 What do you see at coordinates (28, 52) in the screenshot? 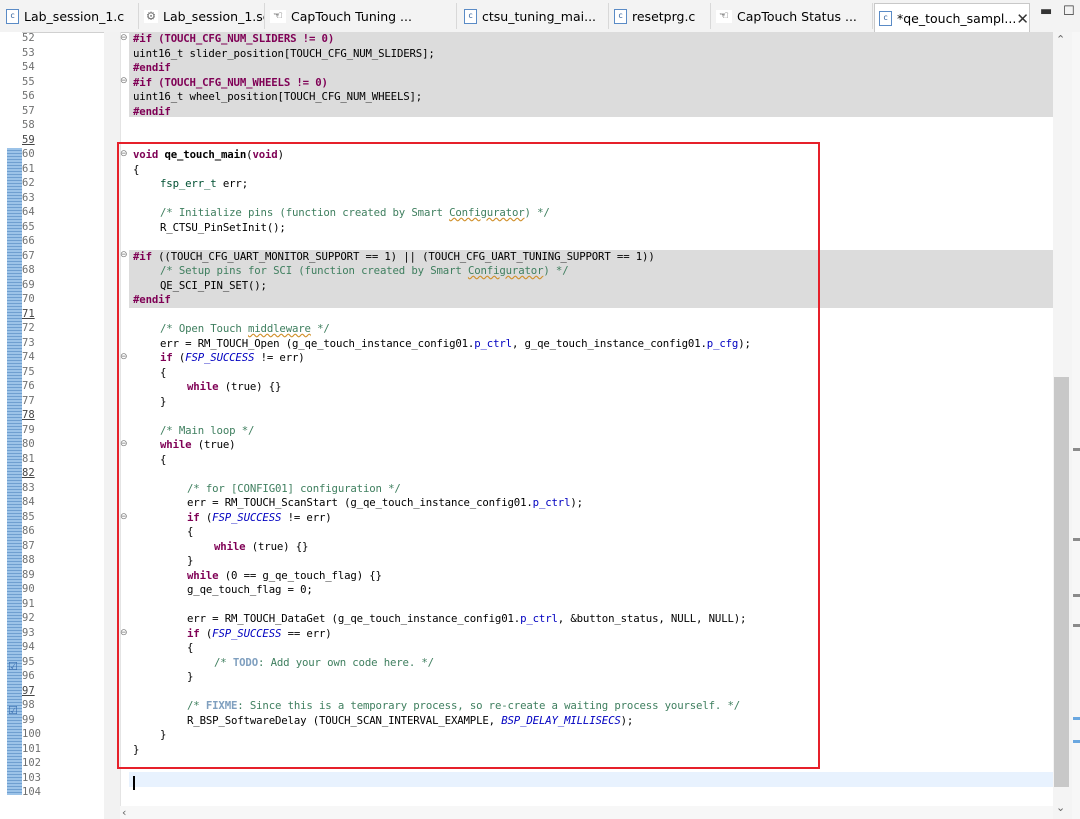
I see `line-number: 53` at bounding box center [28, 52].